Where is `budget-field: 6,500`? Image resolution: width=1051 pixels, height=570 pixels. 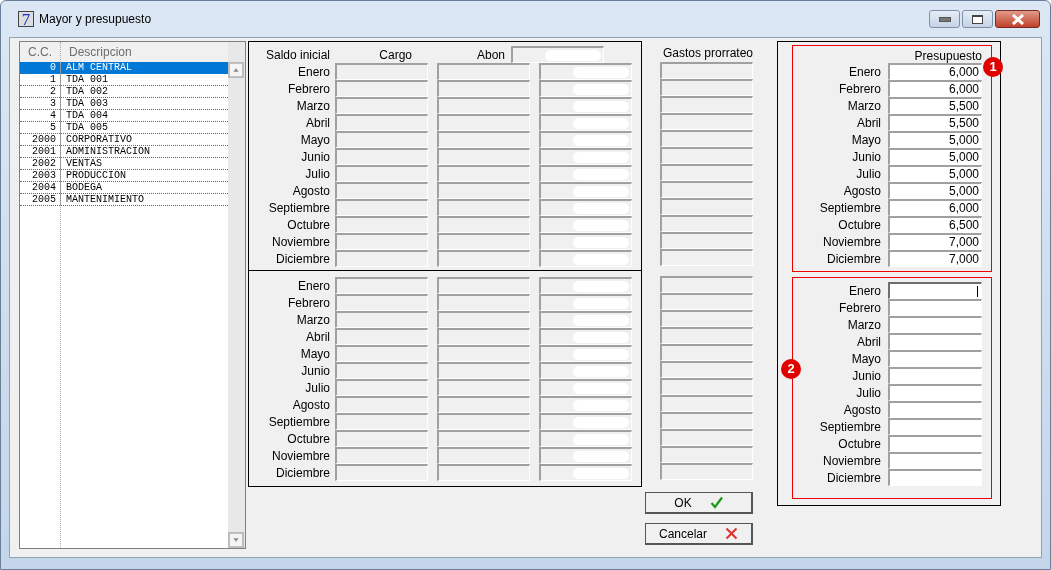
budget-field: 6,500 is located at coordinates (935, 224).